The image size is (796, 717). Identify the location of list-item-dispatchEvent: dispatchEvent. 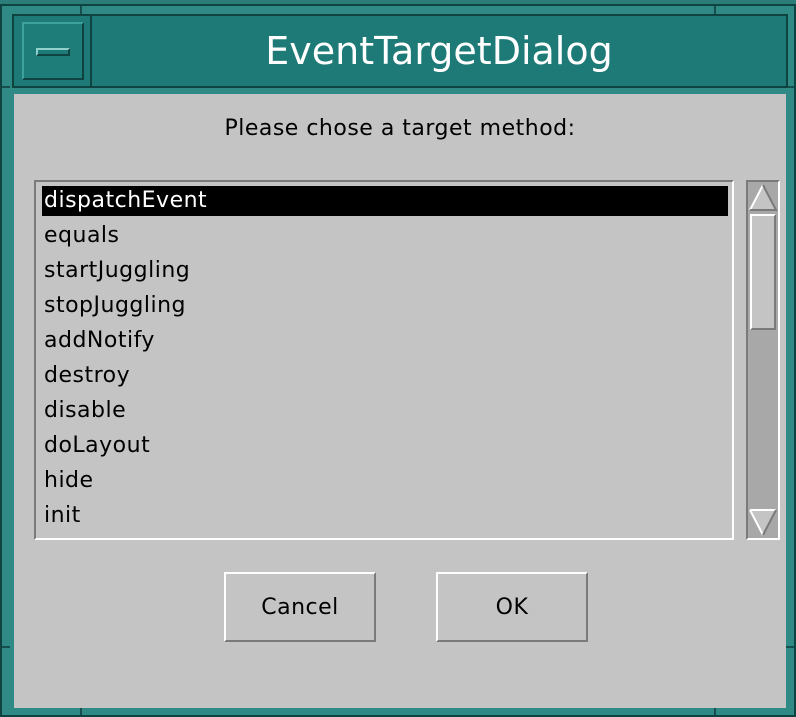
(385, 201).